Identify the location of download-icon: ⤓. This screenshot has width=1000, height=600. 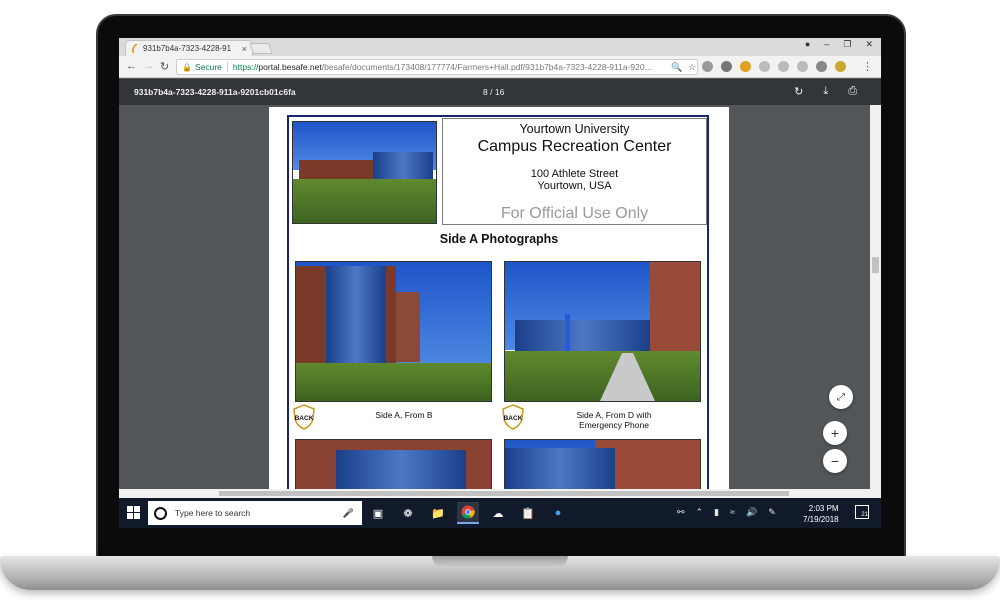
(825, 91).